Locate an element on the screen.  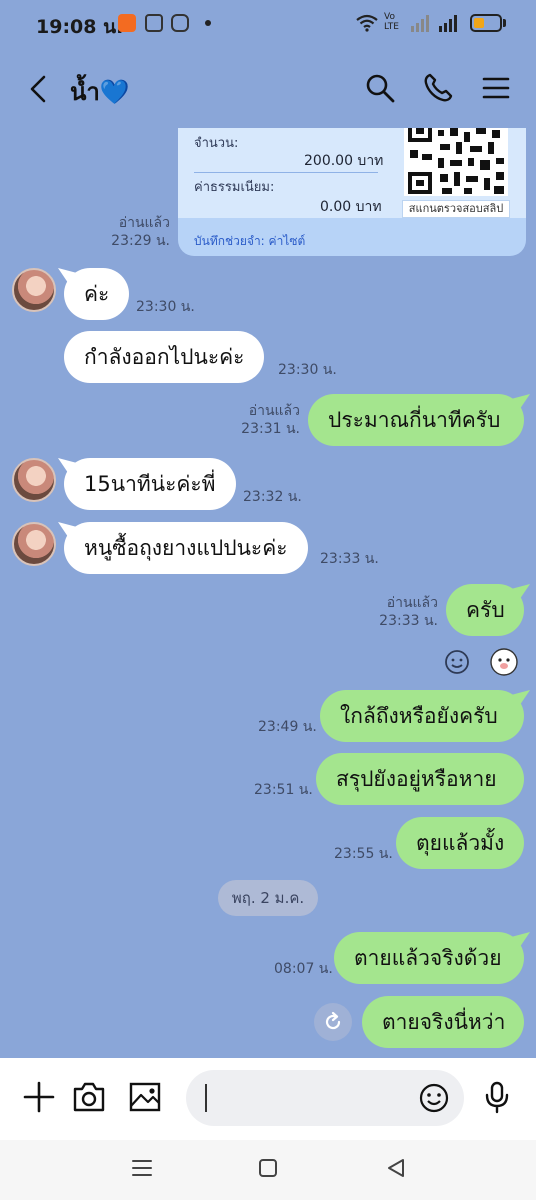
message-text: กำลังออกไปนะค่ะ is located at coordinates (164, 356).